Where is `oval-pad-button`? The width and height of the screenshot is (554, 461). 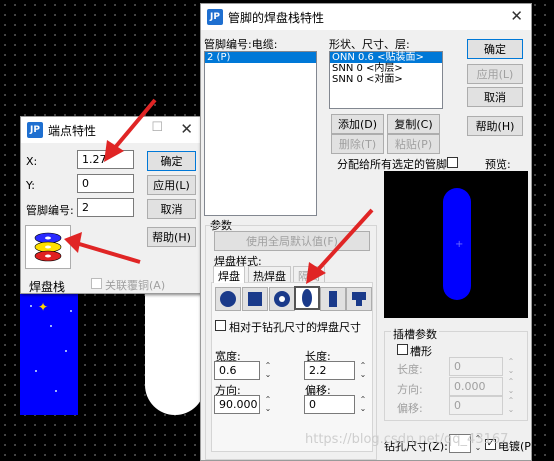
oval-pad-button is located at coordinates (307, 298).